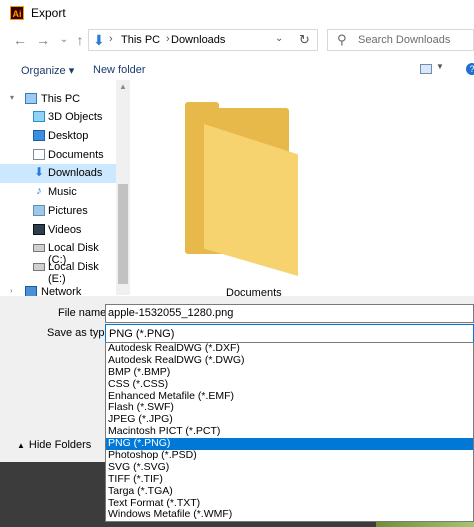 The width and height of the screenshot is (474, 527). I want to click on collapse-chevron-icon: ▾, so click(12, 97).